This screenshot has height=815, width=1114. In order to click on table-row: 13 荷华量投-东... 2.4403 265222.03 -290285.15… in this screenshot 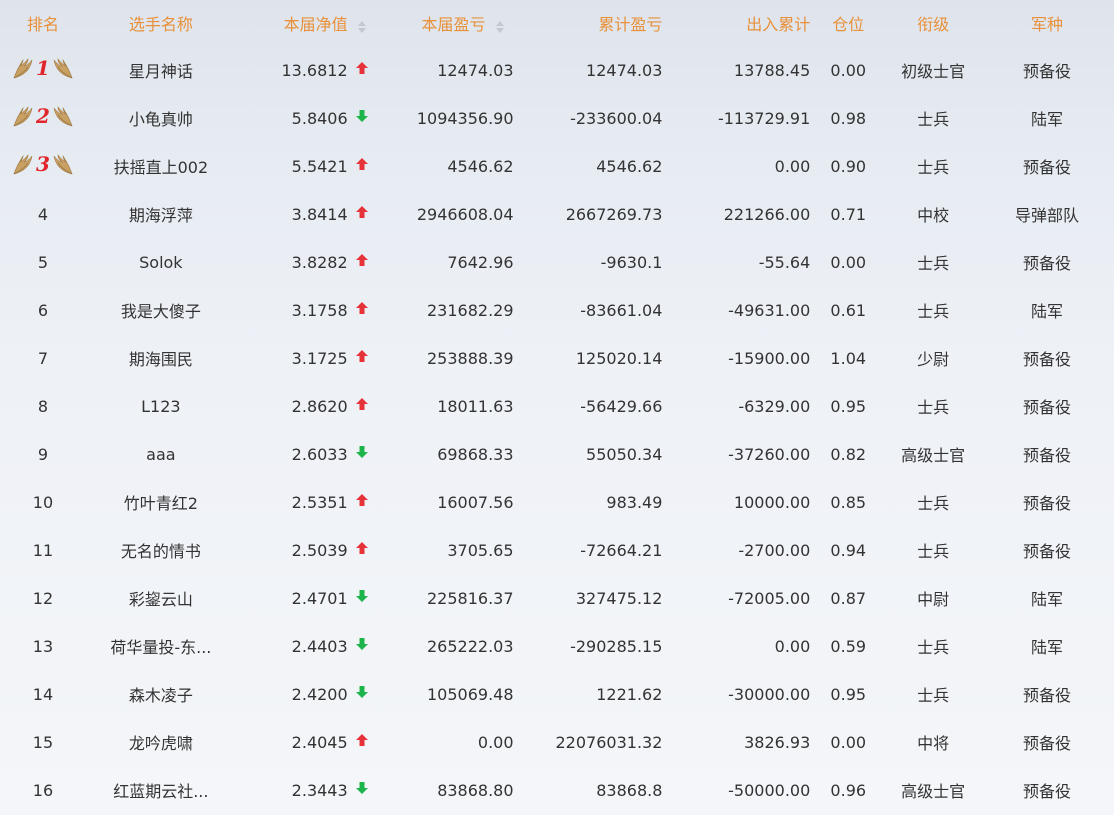, I will do `click(557, 646)`.